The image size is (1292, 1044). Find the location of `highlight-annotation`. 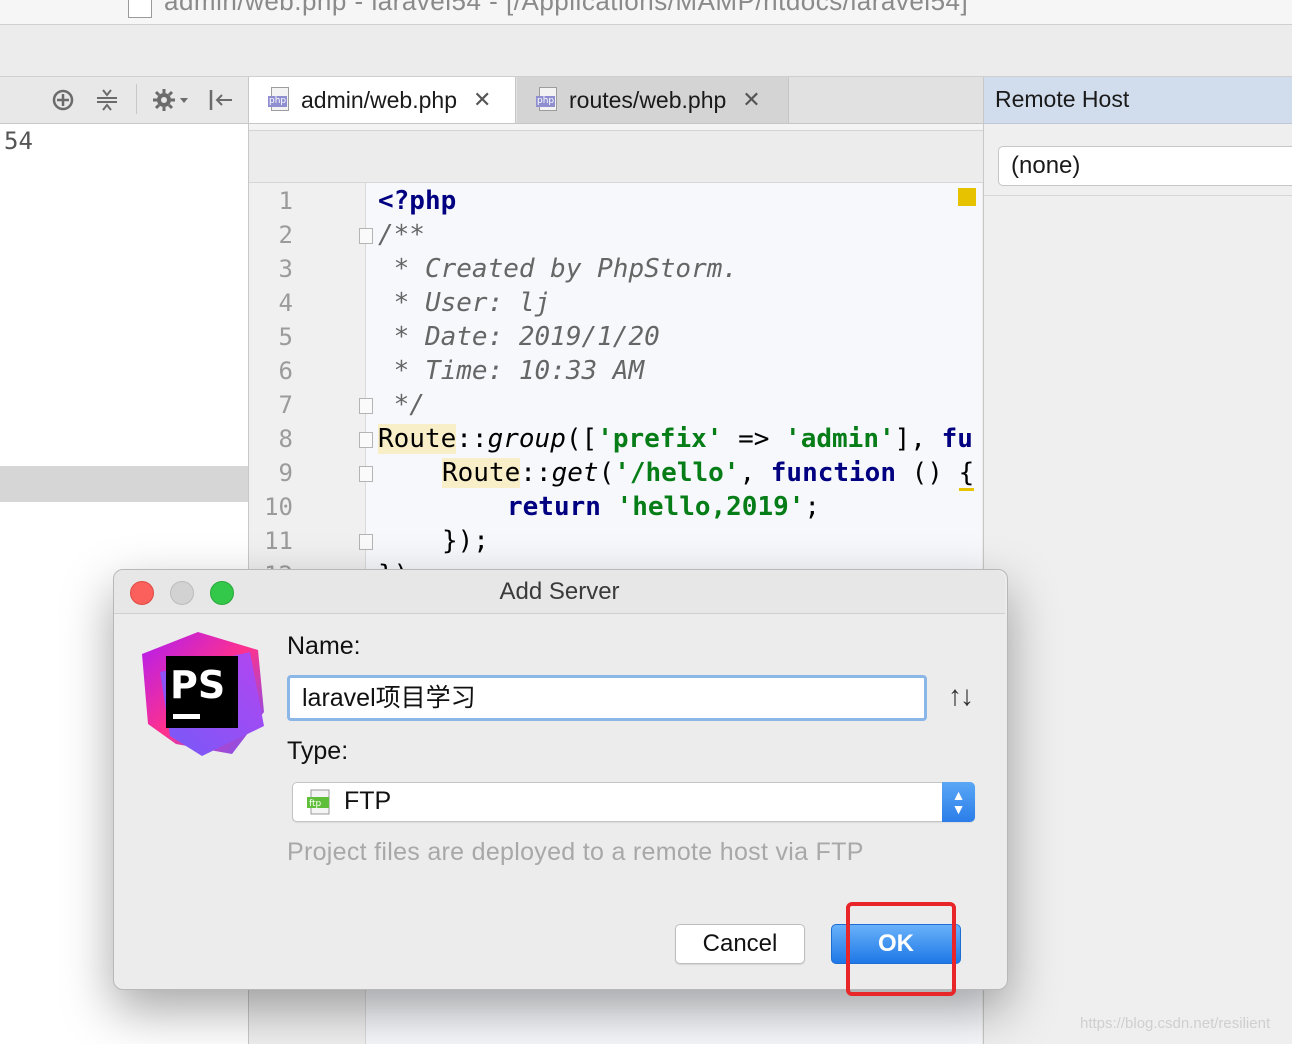

highlight-annotation is located at coordinates (901, 949).